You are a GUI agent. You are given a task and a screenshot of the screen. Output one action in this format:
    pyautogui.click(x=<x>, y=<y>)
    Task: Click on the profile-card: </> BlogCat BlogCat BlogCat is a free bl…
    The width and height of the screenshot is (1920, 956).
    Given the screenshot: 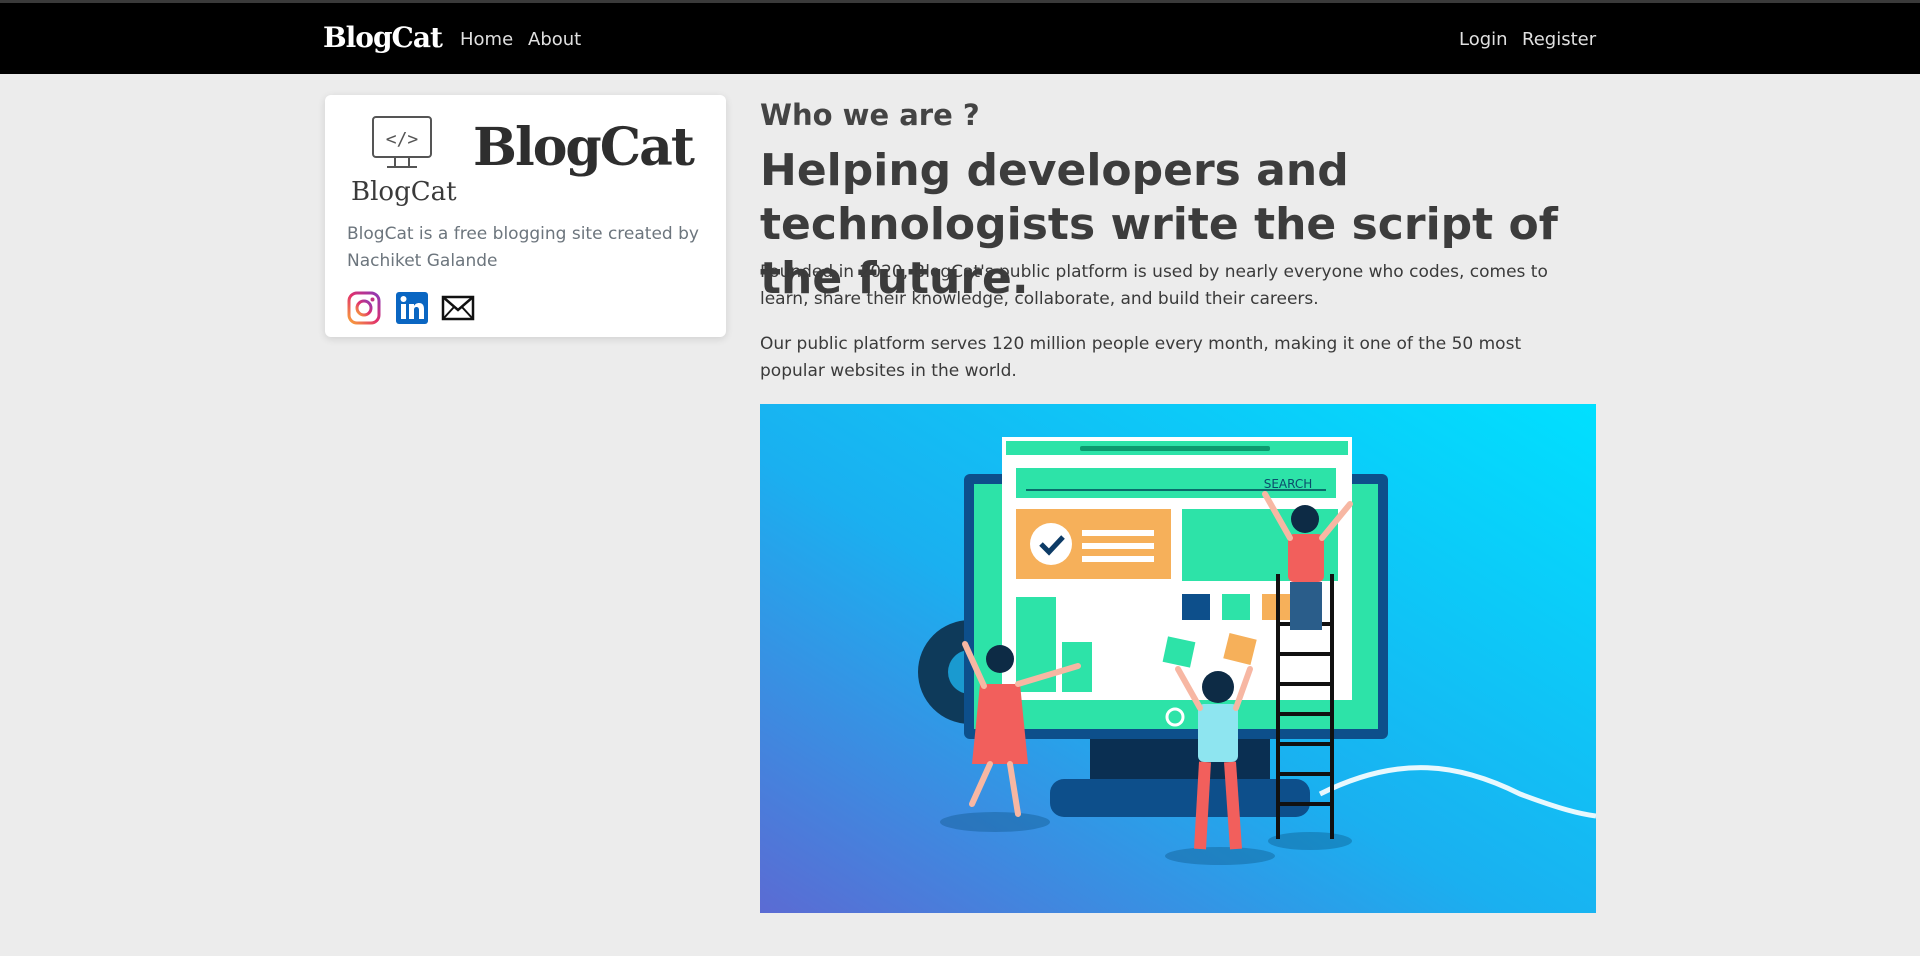 What is the action you would take?
    pyautogui.click(x=525, y=216)
    